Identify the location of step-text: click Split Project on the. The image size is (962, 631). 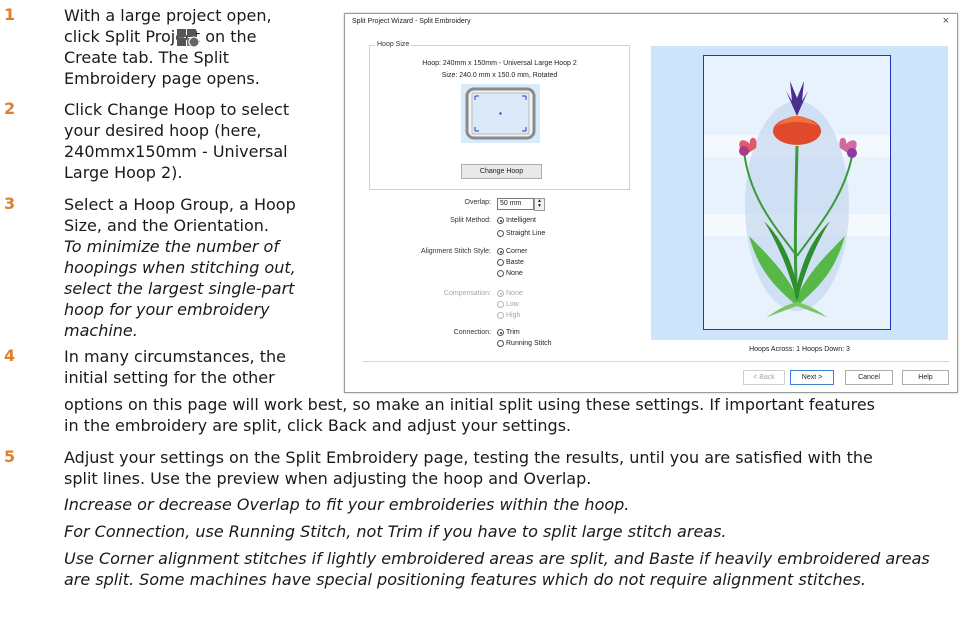
(160, 36).